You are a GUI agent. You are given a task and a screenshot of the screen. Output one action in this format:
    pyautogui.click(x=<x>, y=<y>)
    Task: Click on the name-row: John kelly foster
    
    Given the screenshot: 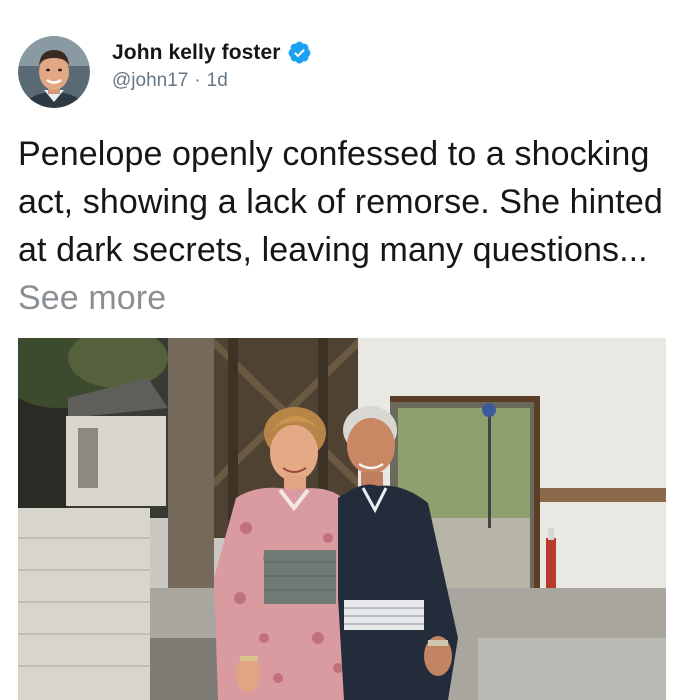 What is the action you would take?
    pyautogui.click(x=212, y=52)
    